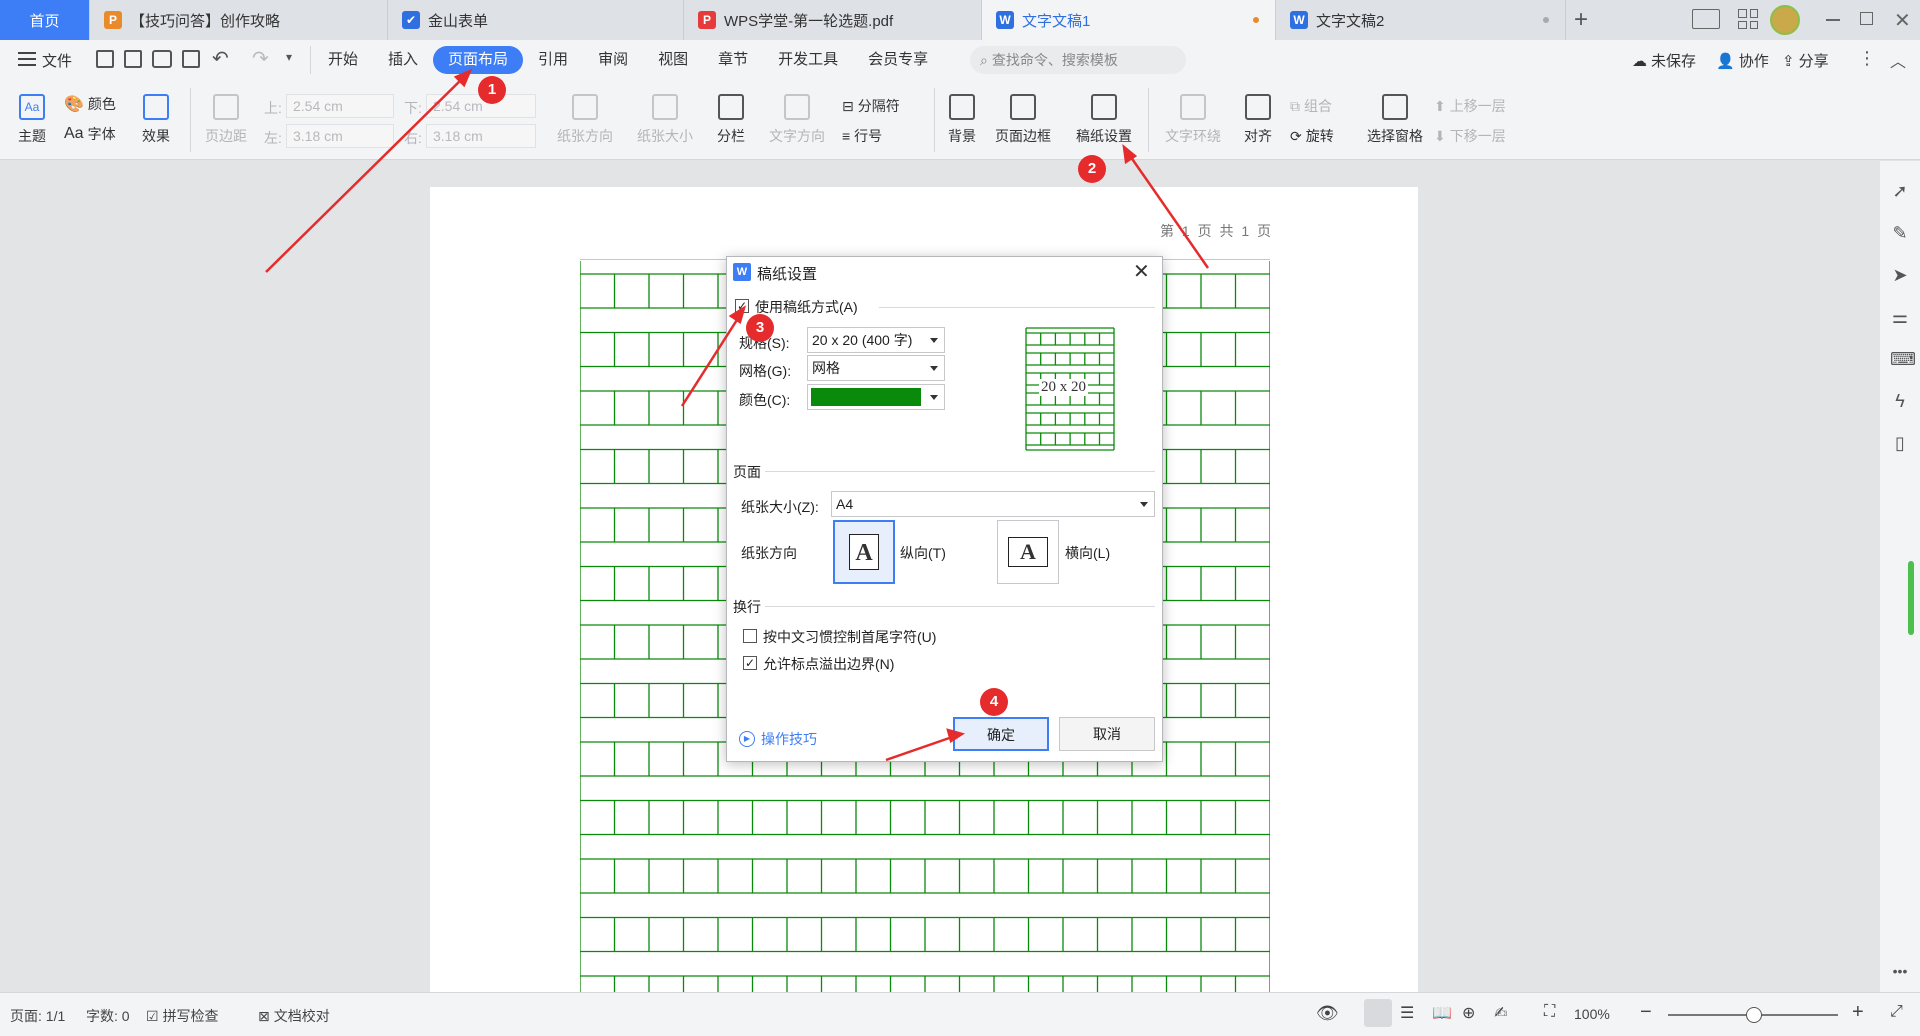 This screenshot has height=1036, width=1920. Describe the element at coordinates (760, 328) in the screenshot. I see `step-badge: 3` at that location.